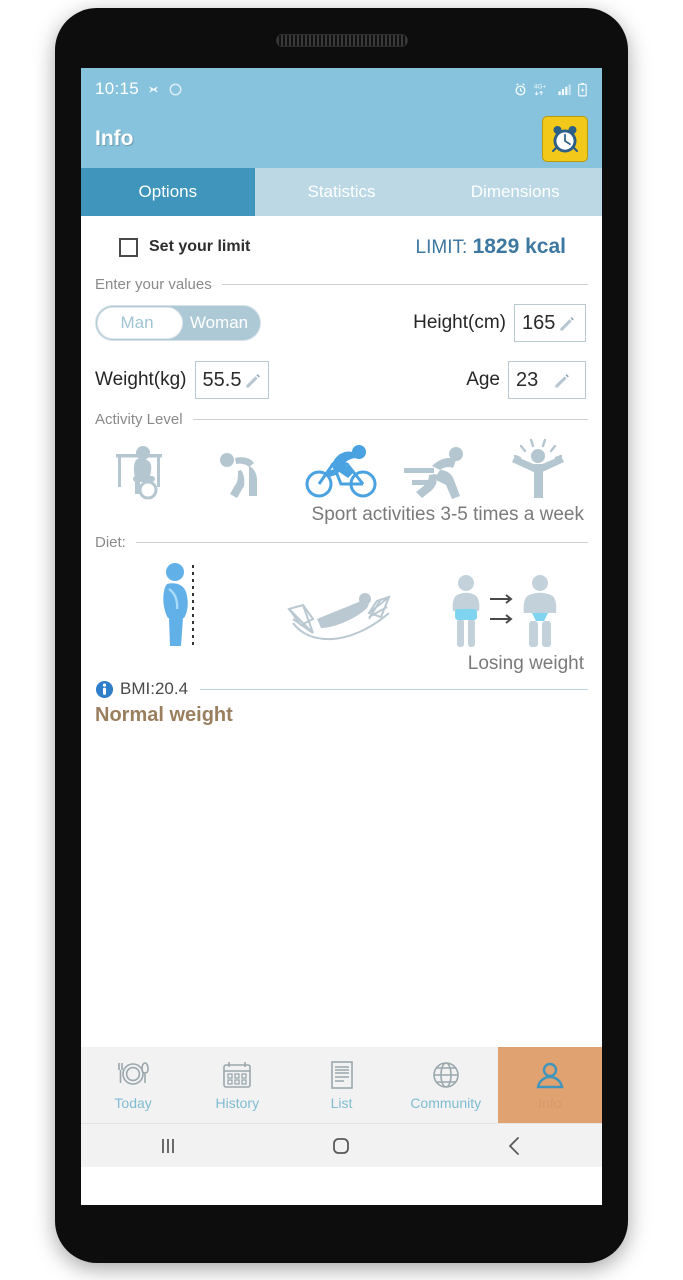 The height and width of the screenshot is (1280, 683). I want to click on activity-level-label: Activity Level, so click(139, 419).